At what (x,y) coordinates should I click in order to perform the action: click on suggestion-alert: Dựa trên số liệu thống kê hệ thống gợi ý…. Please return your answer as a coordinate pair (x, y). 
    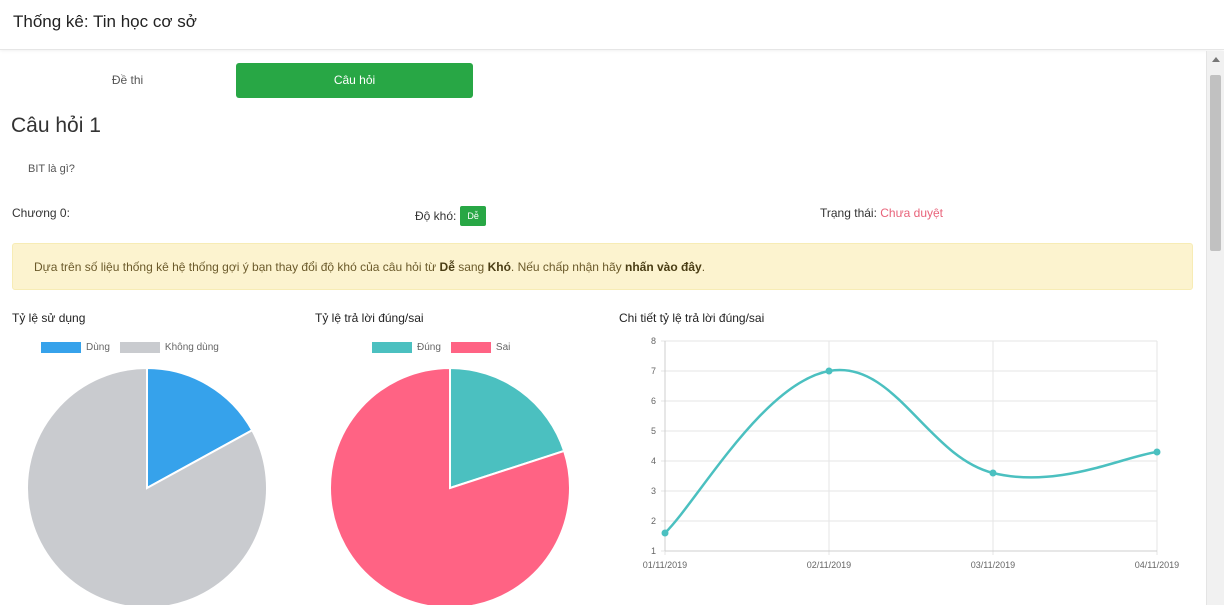
    Looking at the image, I should click on (602, 266).